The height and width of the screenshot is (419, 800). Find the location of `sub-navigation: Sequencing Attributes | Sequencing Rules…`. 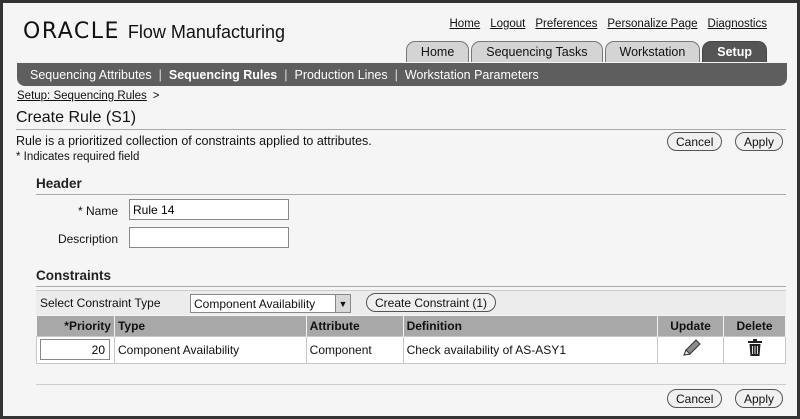

sub-navigation: Sequencing Attributes | Sequencing Rules… is located at coordinates (402, 74).